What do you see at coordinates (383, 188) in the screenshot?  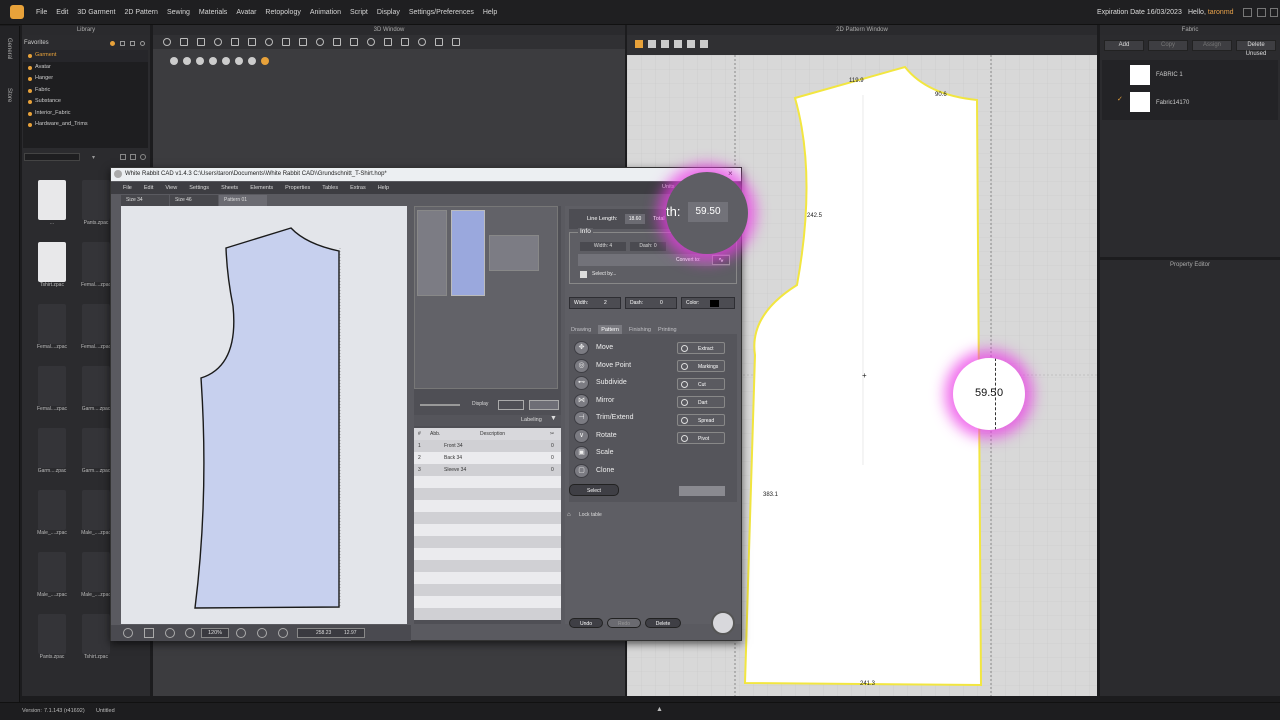 I see `wr-menu-item: Help` at bounding box center [383, 188].